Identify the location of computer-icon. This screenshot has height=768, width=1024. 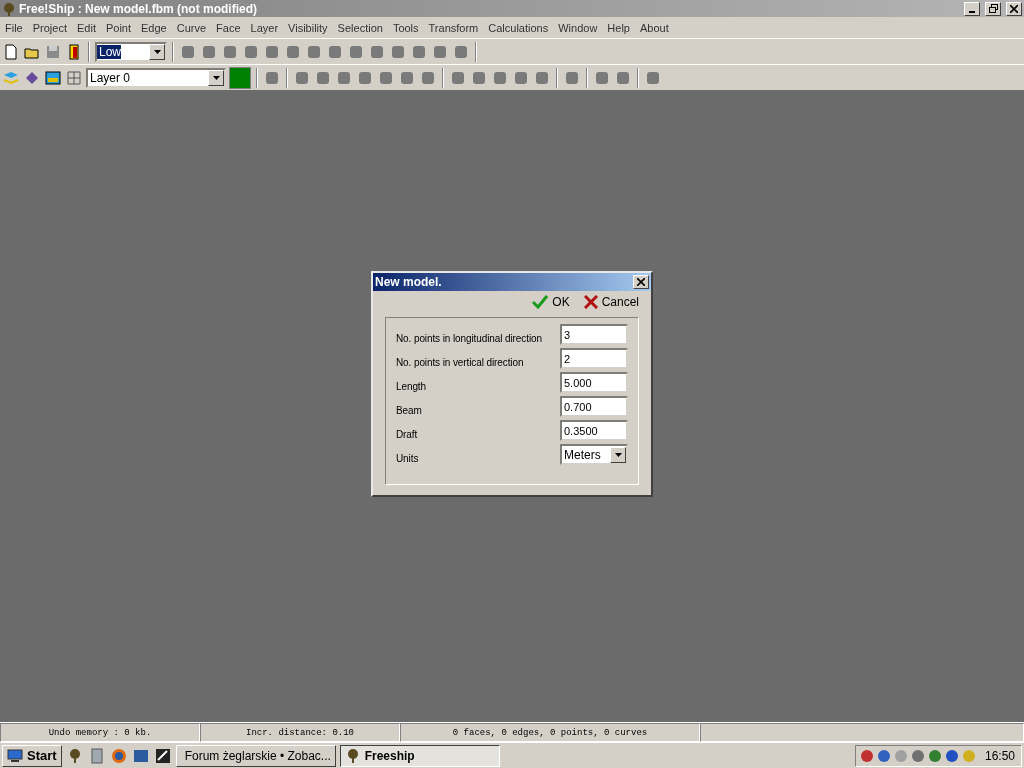
(15, 755).